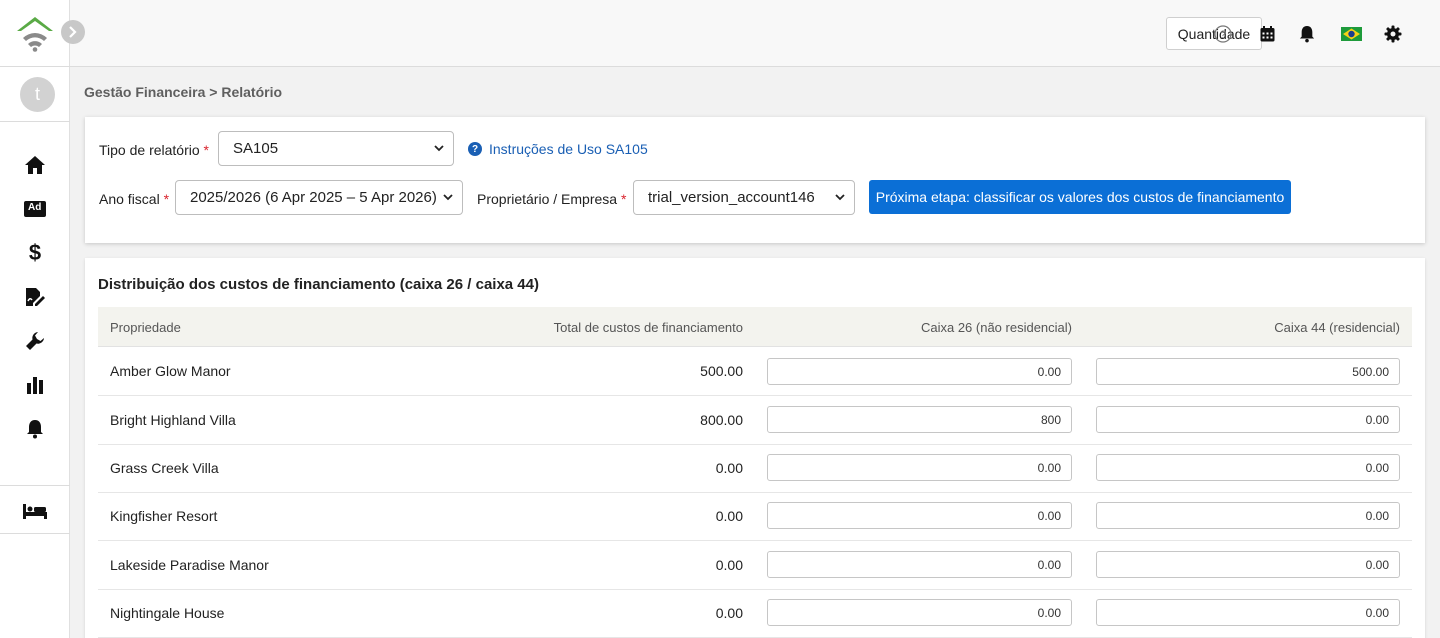 Image resolution: width=1440 pixels, height=638 pixels. What do you see at coordinates (167, 613) in the screenshot?
I see `cell-property: Nightingale House` at bounding box center [167, 613].